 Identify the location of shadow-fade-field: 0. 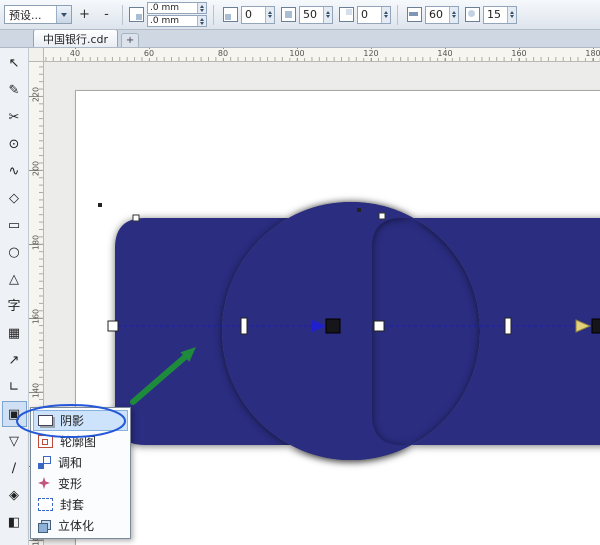
(374, 14).